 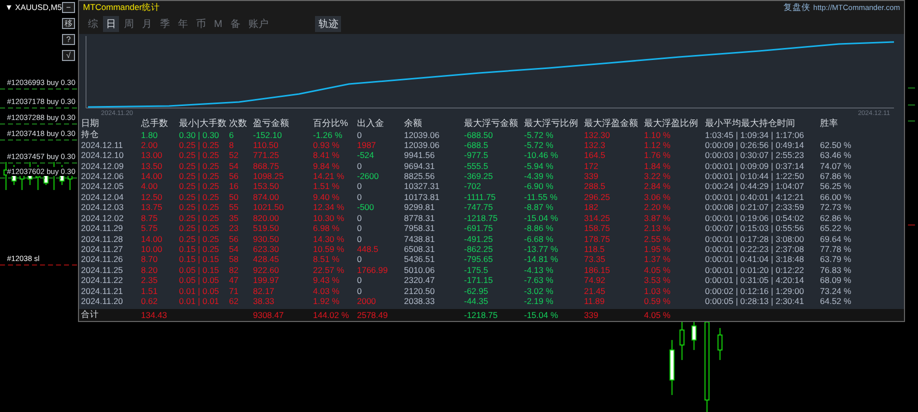 I want to click on table-cell-text: -491.25, so click(x=478, y=239).